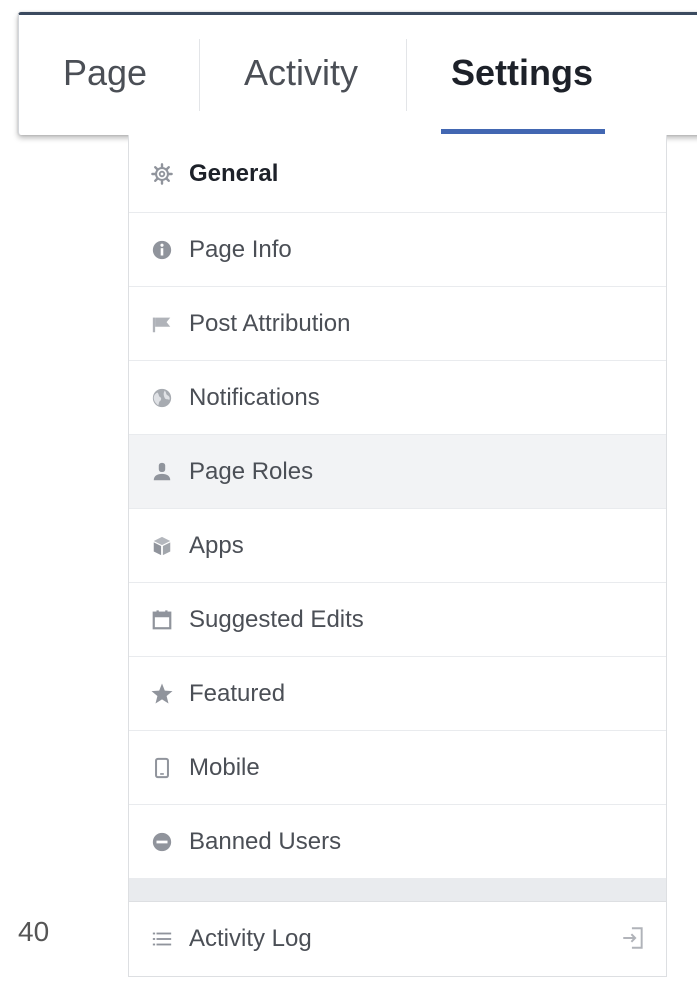  Describe the element at coordinates (397, 174) in the screenshot. I see `menu-item-general: General` at that location.